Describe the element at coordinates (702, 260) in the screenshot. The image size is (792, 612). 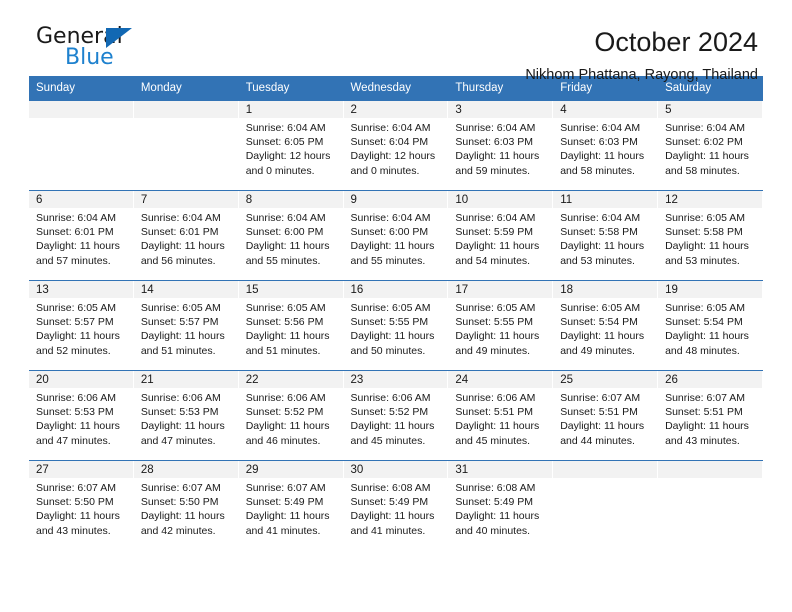
I see `day-info-daylight-line2: and 53 minutes.` at that location.